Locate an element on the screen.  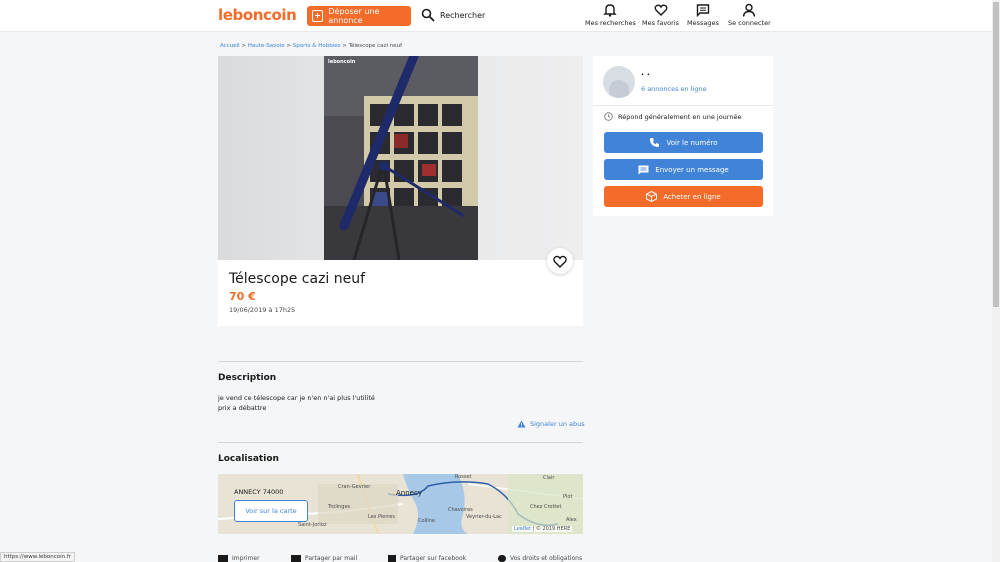
map-label: Veyrier-du-Lac is located at coordinates (484, 517).